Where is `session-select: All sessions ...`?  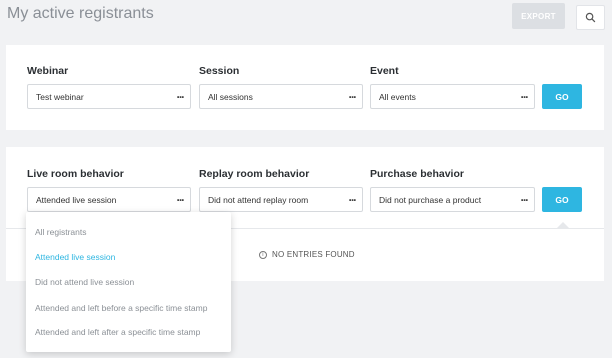
session-select: All sessions ... is located at coordinates (281, 96).